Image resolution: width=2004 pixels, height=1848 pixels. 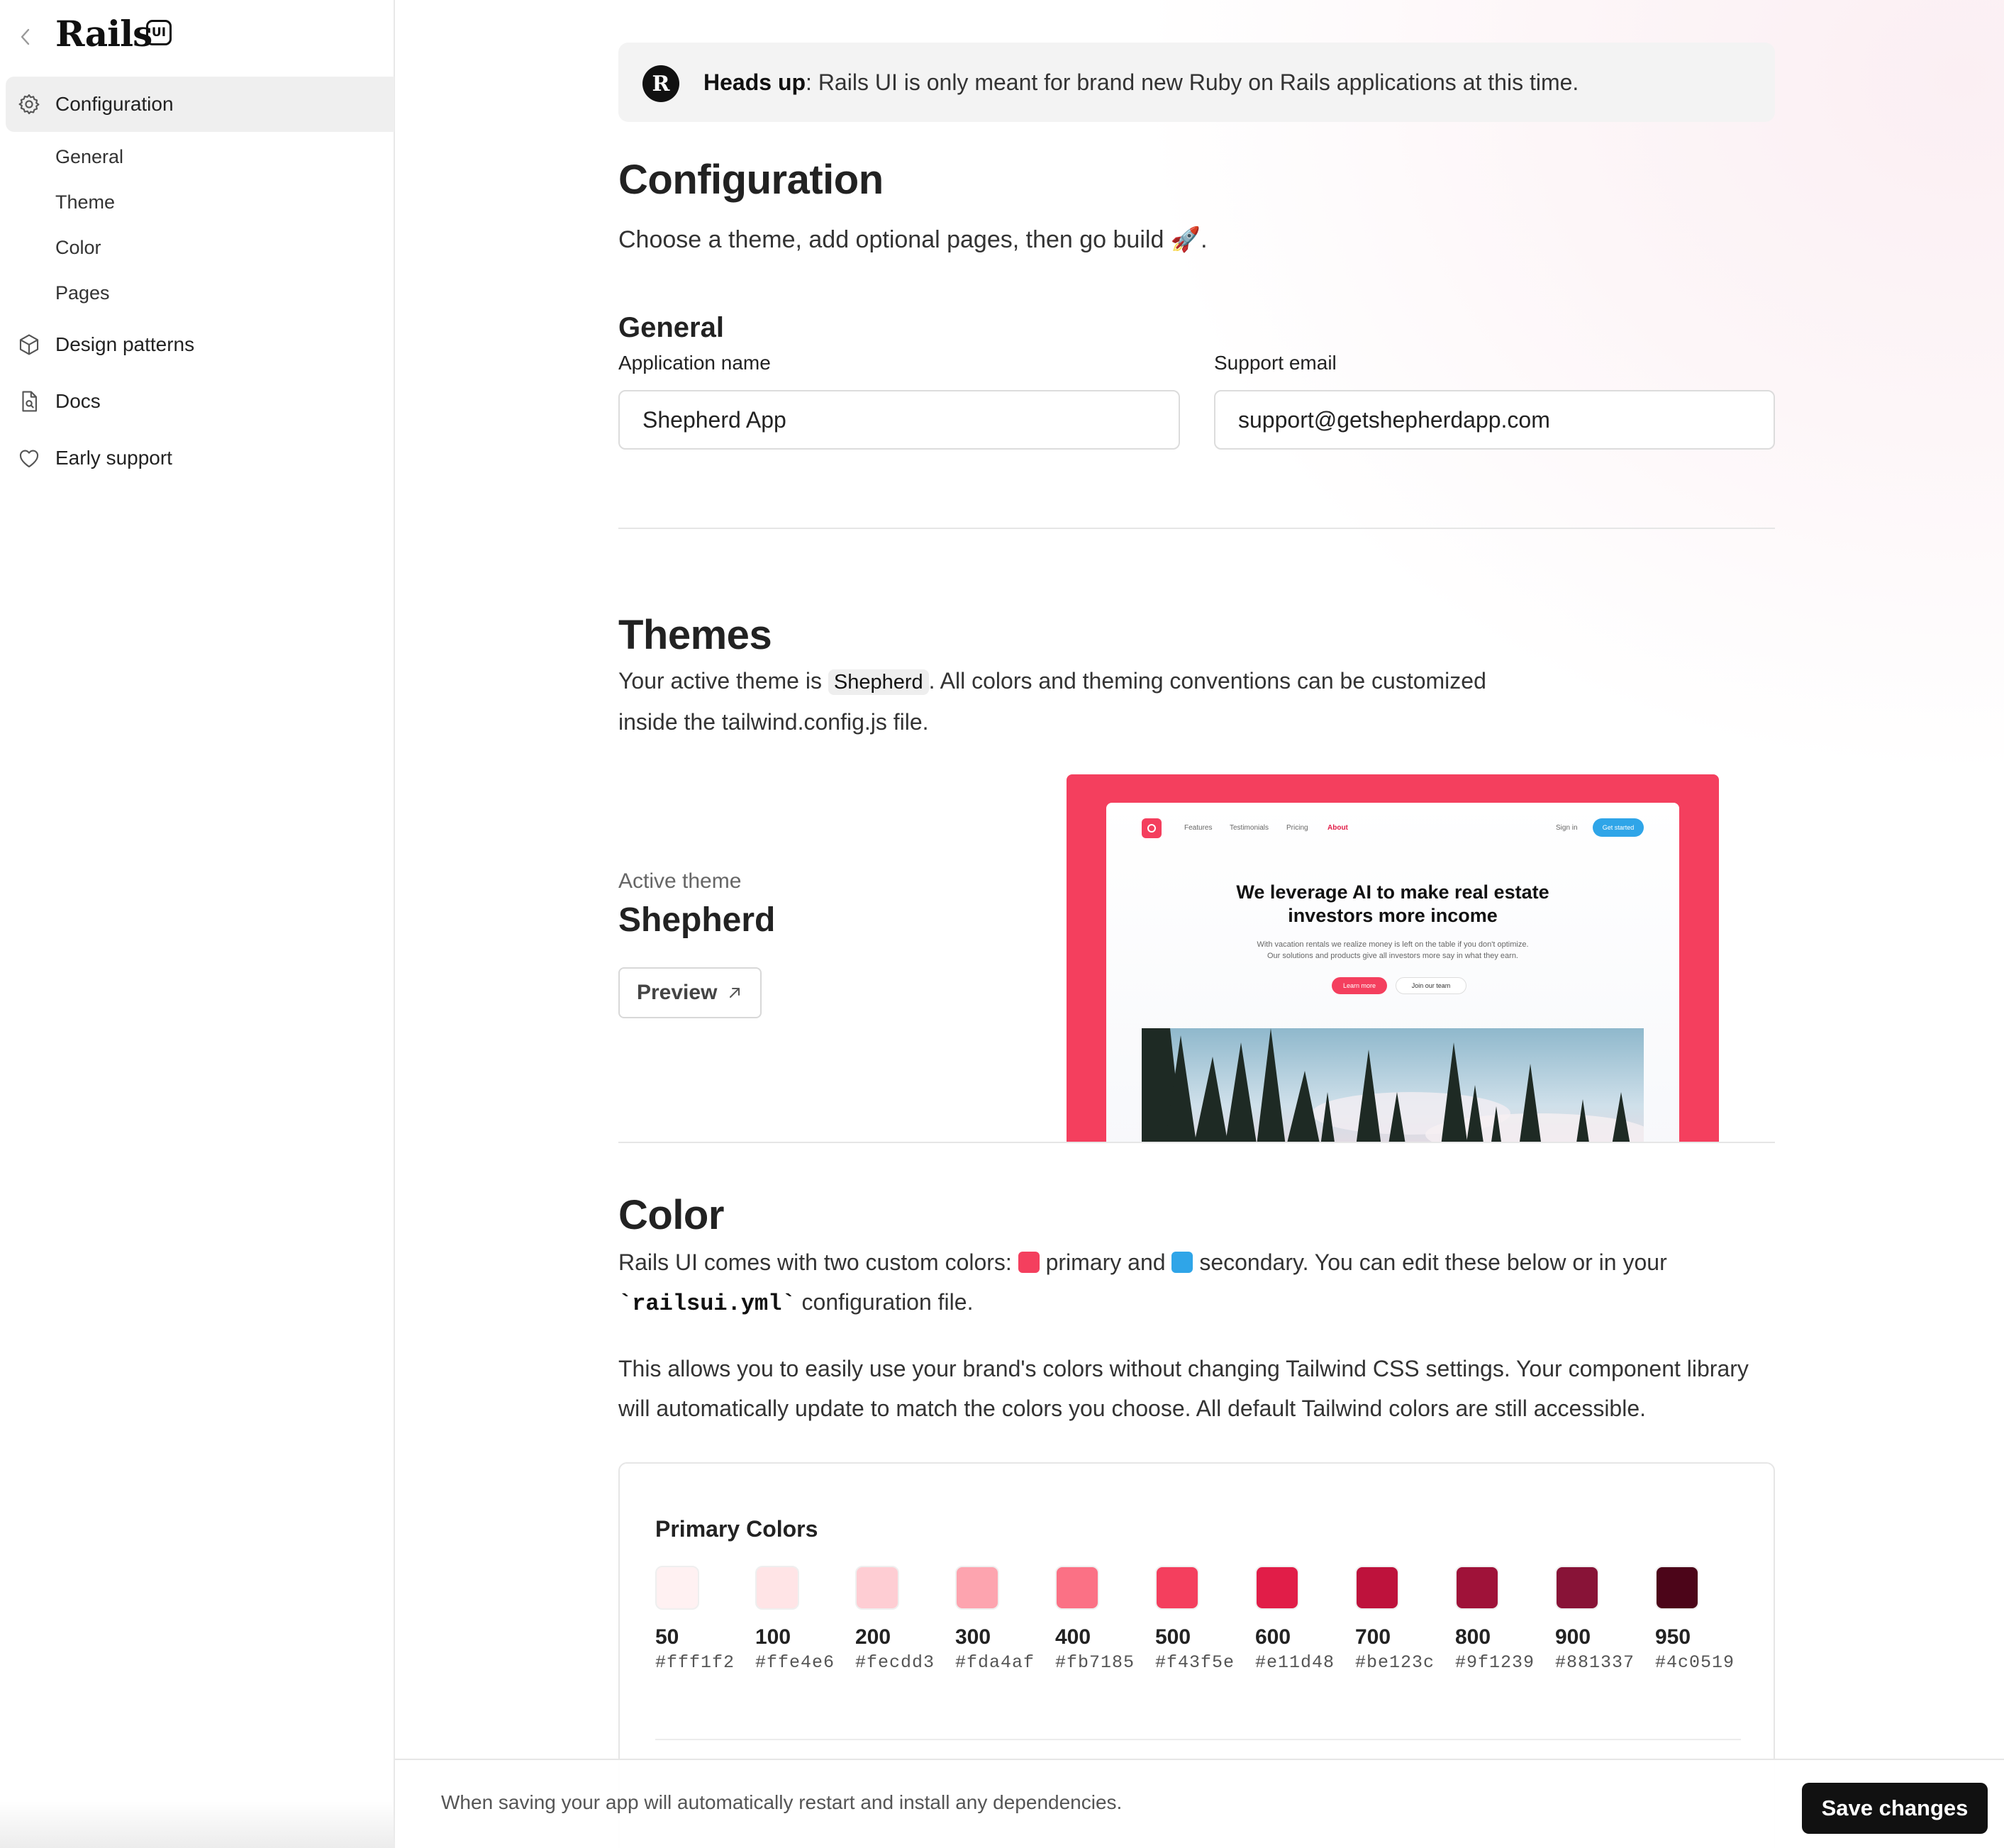 I want to click on logo-wordmark: Rails, so click(x=103, y=34).